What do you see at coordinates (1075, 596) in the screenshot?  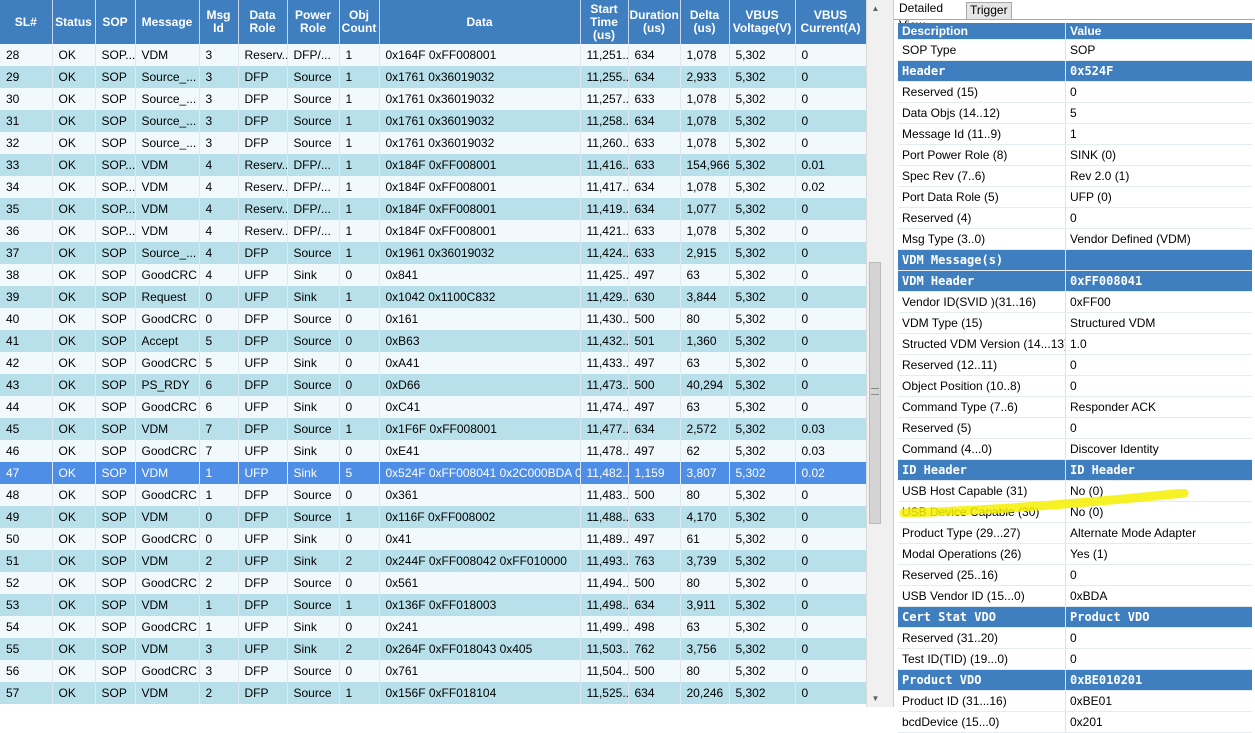 I see `detail-field-row: USB Vendor ID (15...0) 0xBDA` at bounding box center [1075, 596].